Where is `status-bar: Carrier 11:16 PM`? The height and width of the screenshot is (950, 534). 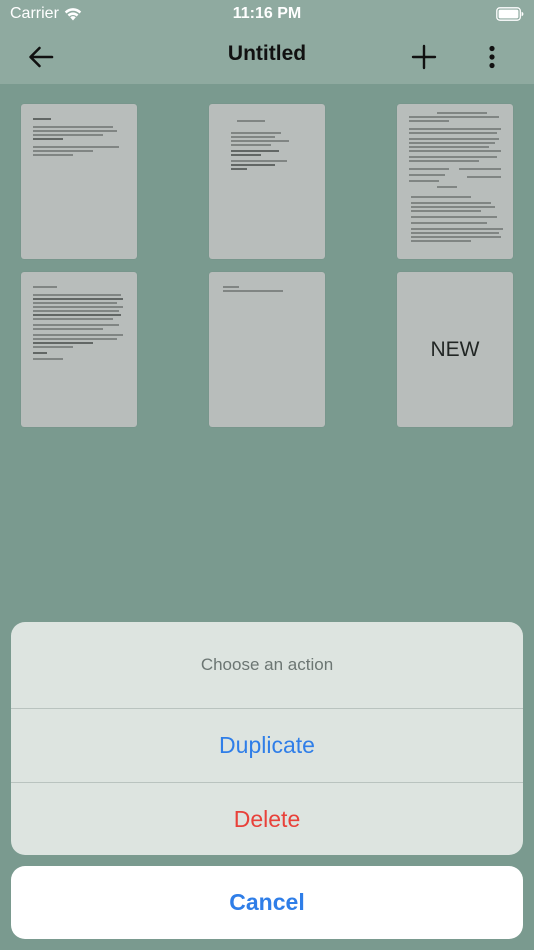 status-bar: Carrier 11:16 PM is located at coordinates (267, 15).